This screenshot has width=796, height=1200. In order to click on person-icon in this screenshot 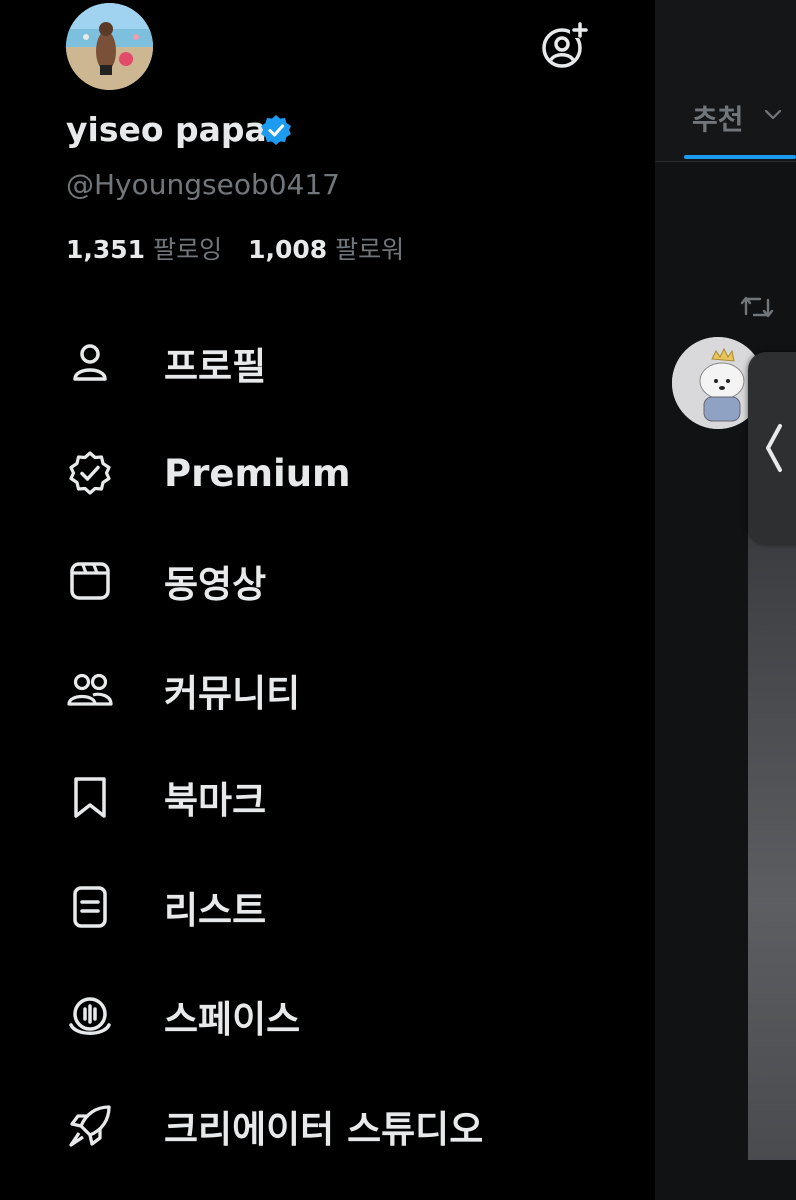, I will do `click(90, 363)`.